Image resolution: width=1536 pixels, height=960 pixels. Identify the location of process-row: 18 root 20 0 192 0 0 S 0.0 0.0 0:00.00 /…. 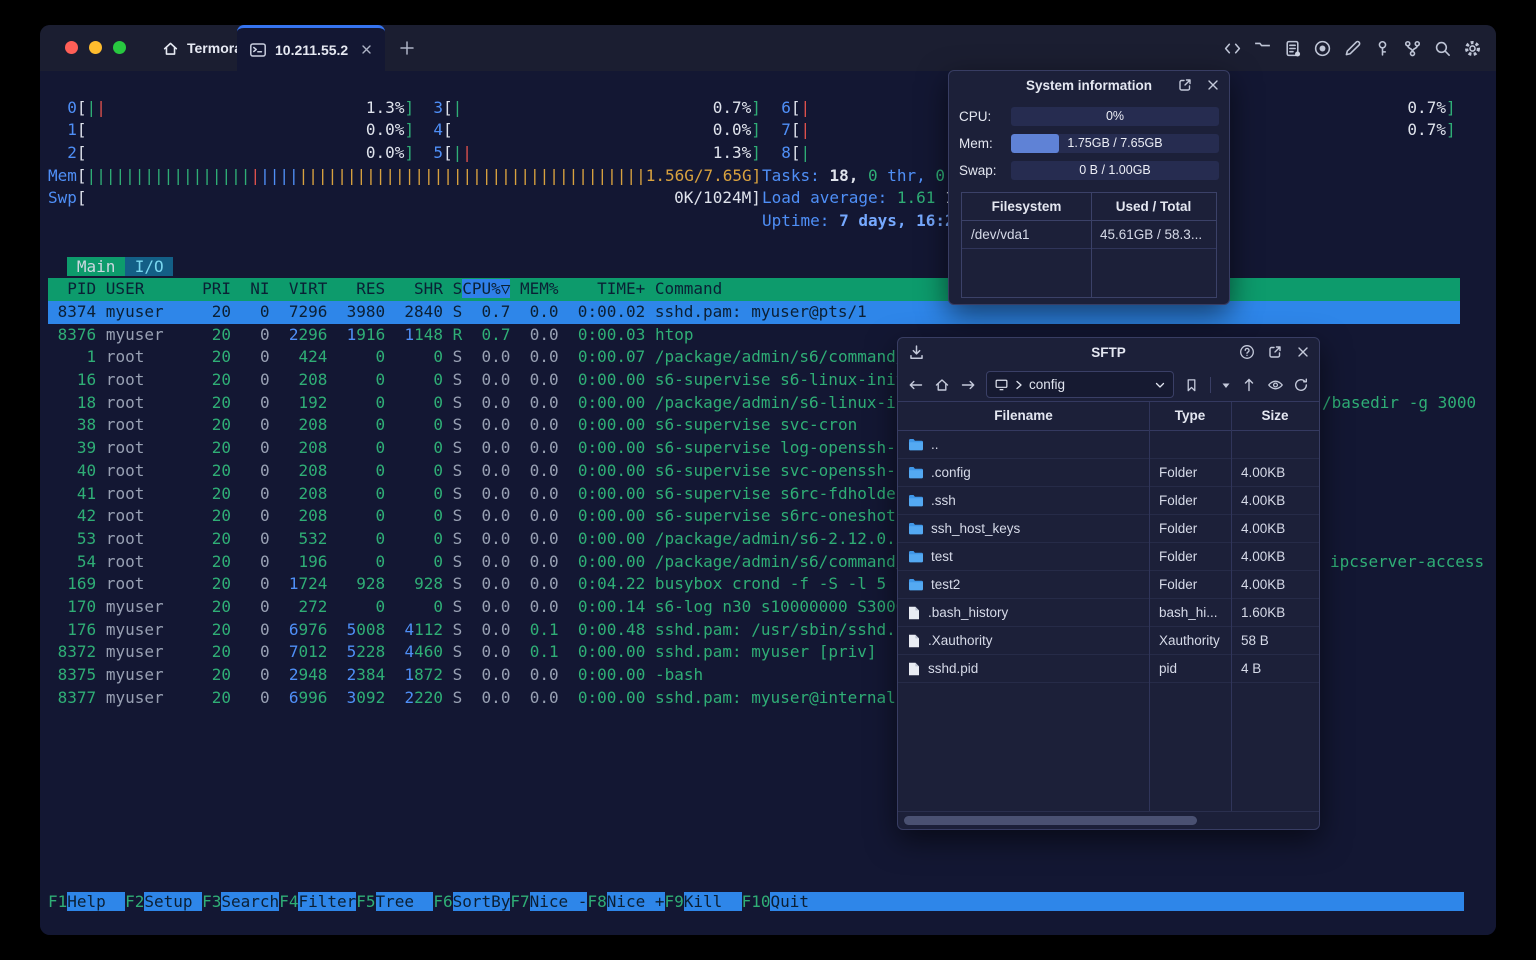
(491, 403).